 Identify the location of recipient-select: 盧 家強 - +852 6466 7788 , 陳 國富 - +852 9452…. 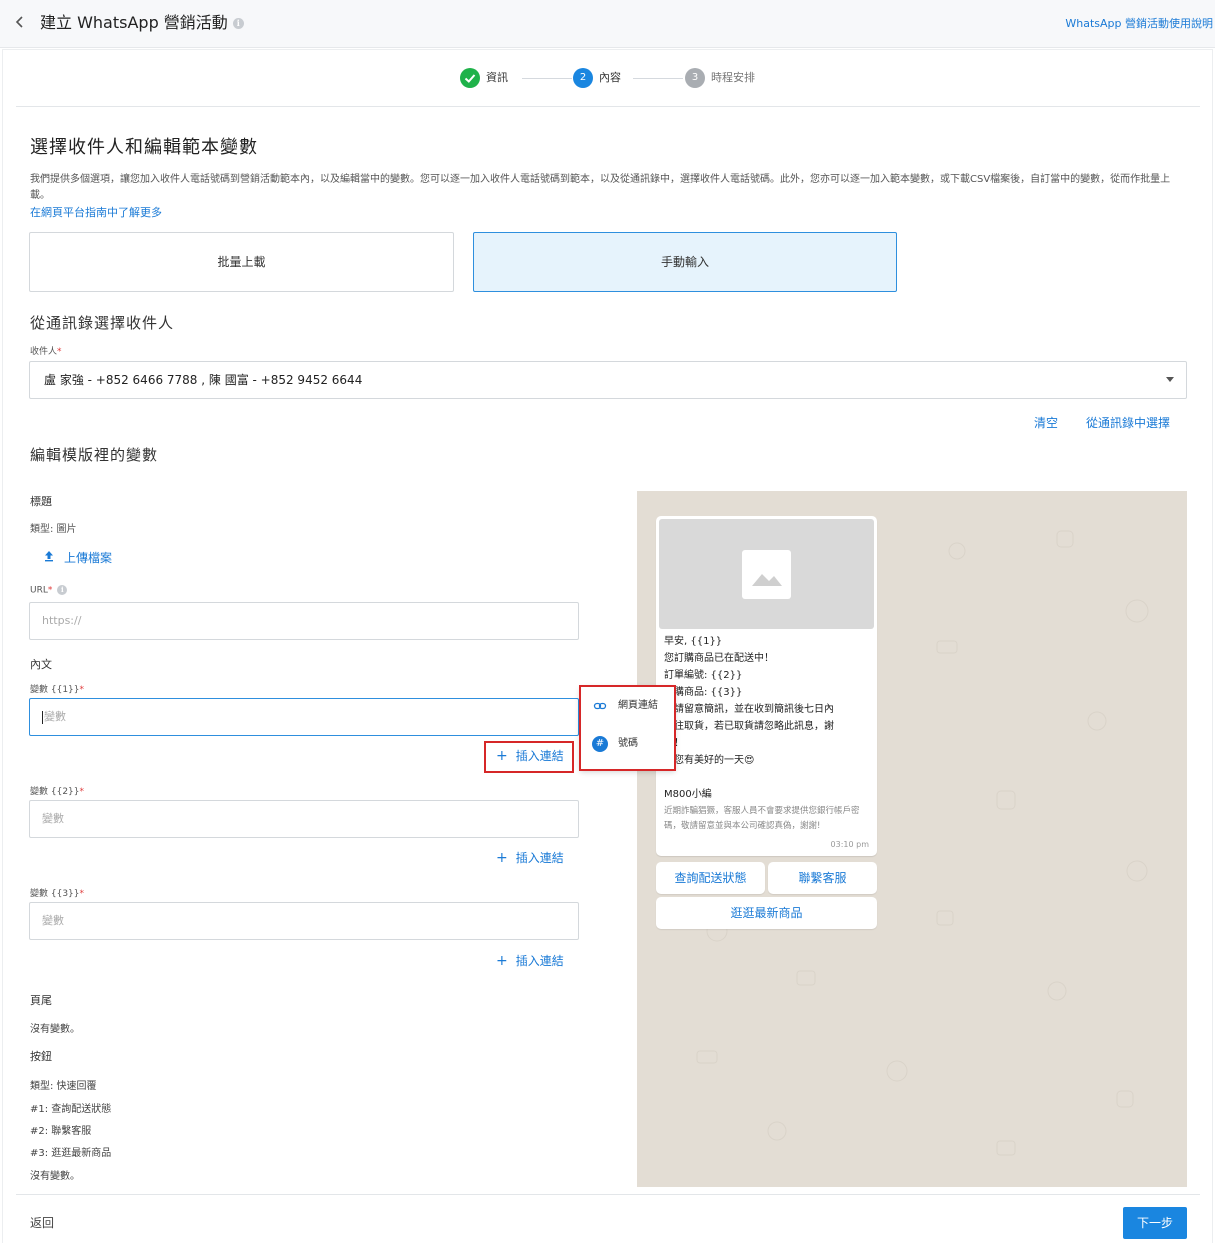
(608, 380).